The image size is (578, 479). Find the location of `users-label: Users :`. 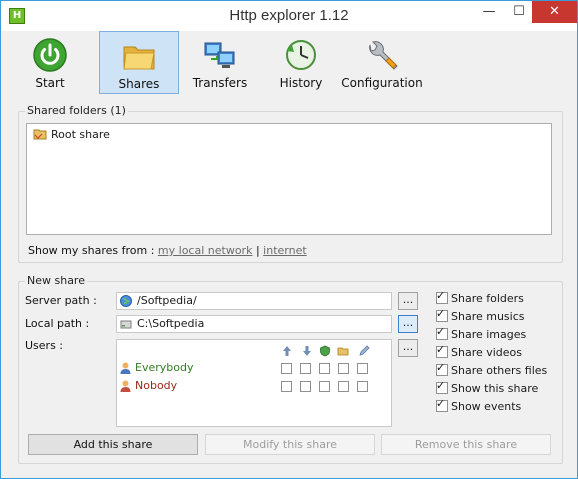

users-label: Users : is located at coordinates (44, 345).